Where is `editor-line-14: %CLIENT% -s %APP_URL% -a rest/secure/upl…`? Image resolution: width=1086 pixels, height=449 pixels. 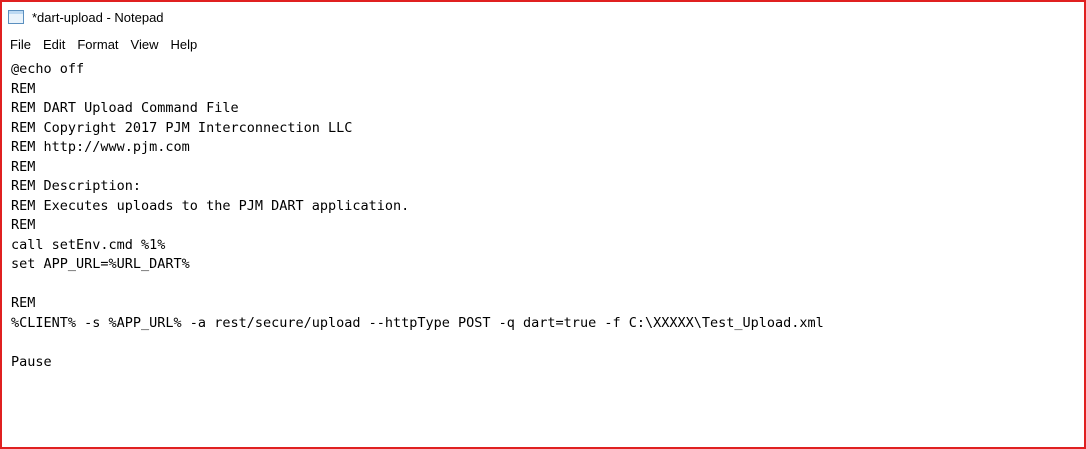 editor-line-14: %CLIENT% -s %APP_URL% -a rest/secure/upl… is located at coordinates (417, 322).